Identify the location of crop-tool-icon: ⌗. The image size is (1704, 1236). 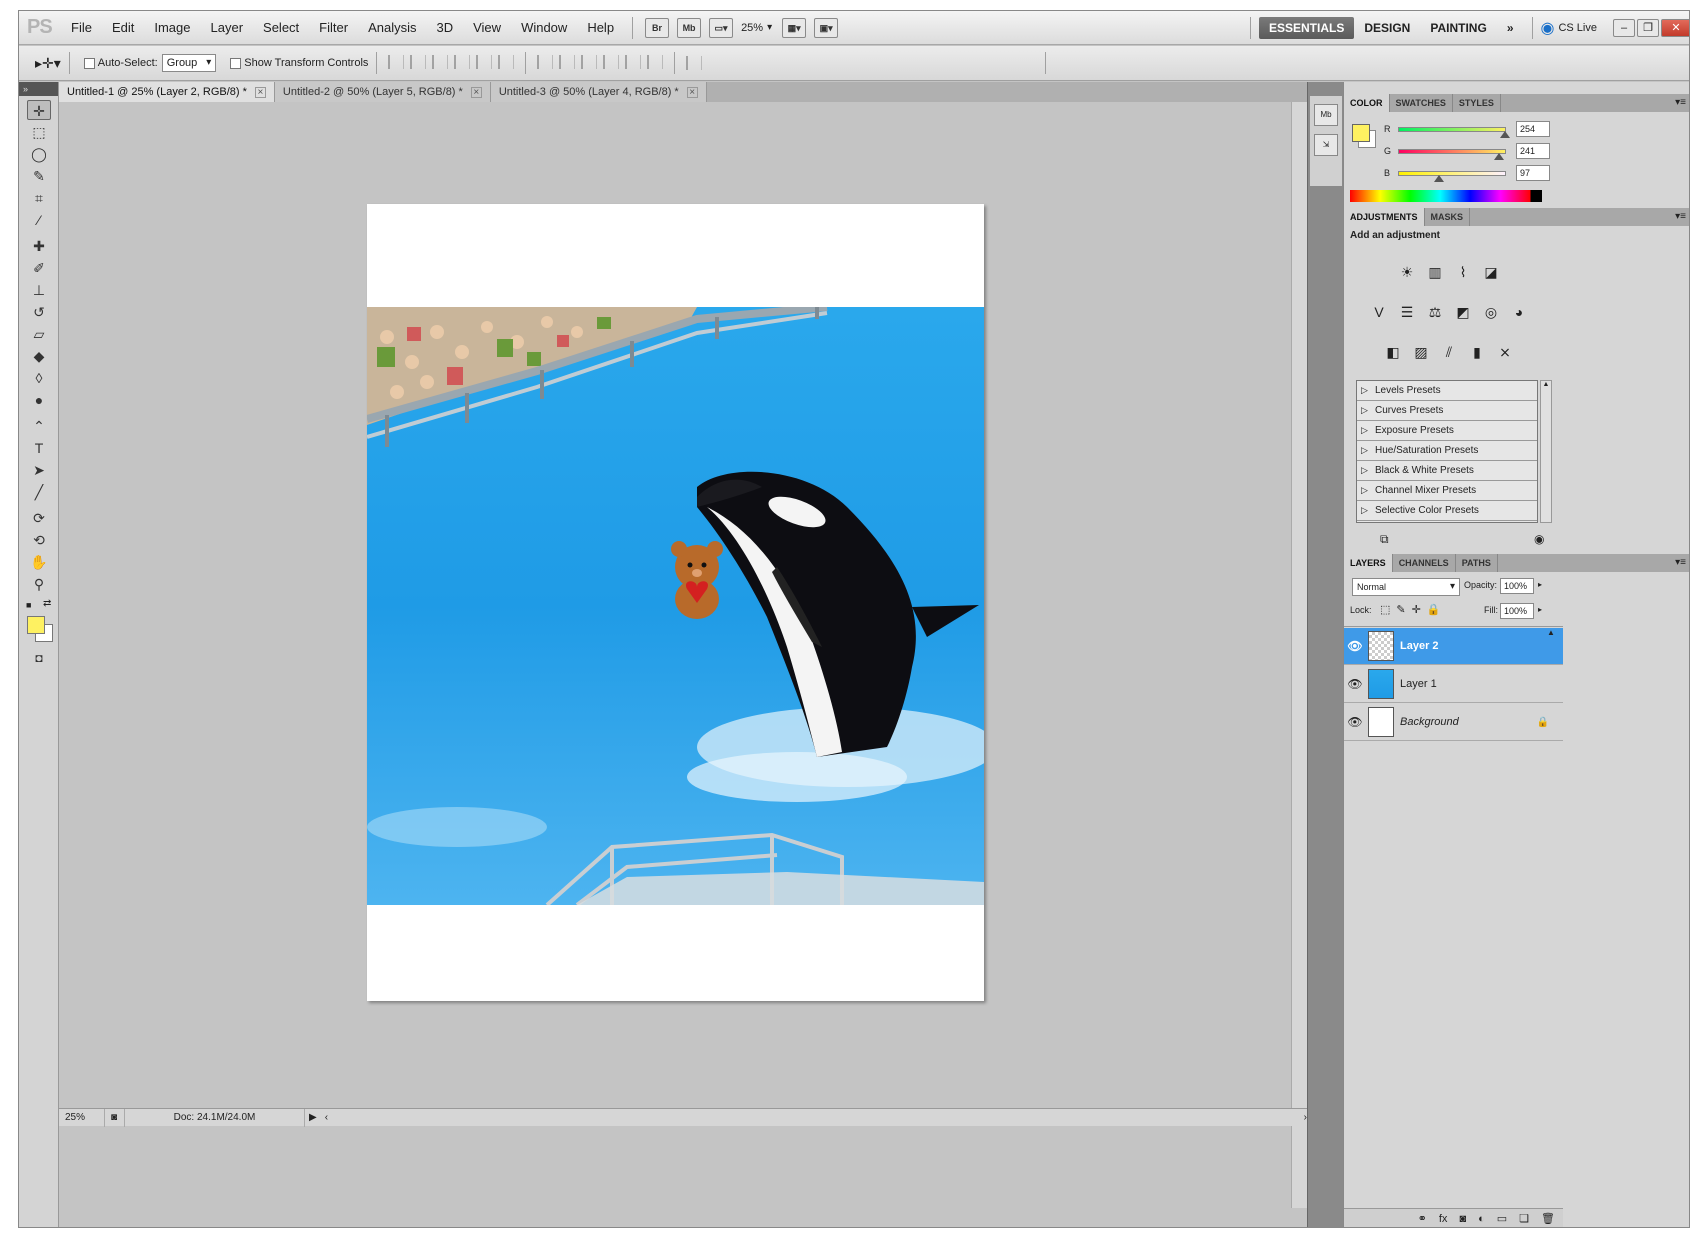
(39, 198).